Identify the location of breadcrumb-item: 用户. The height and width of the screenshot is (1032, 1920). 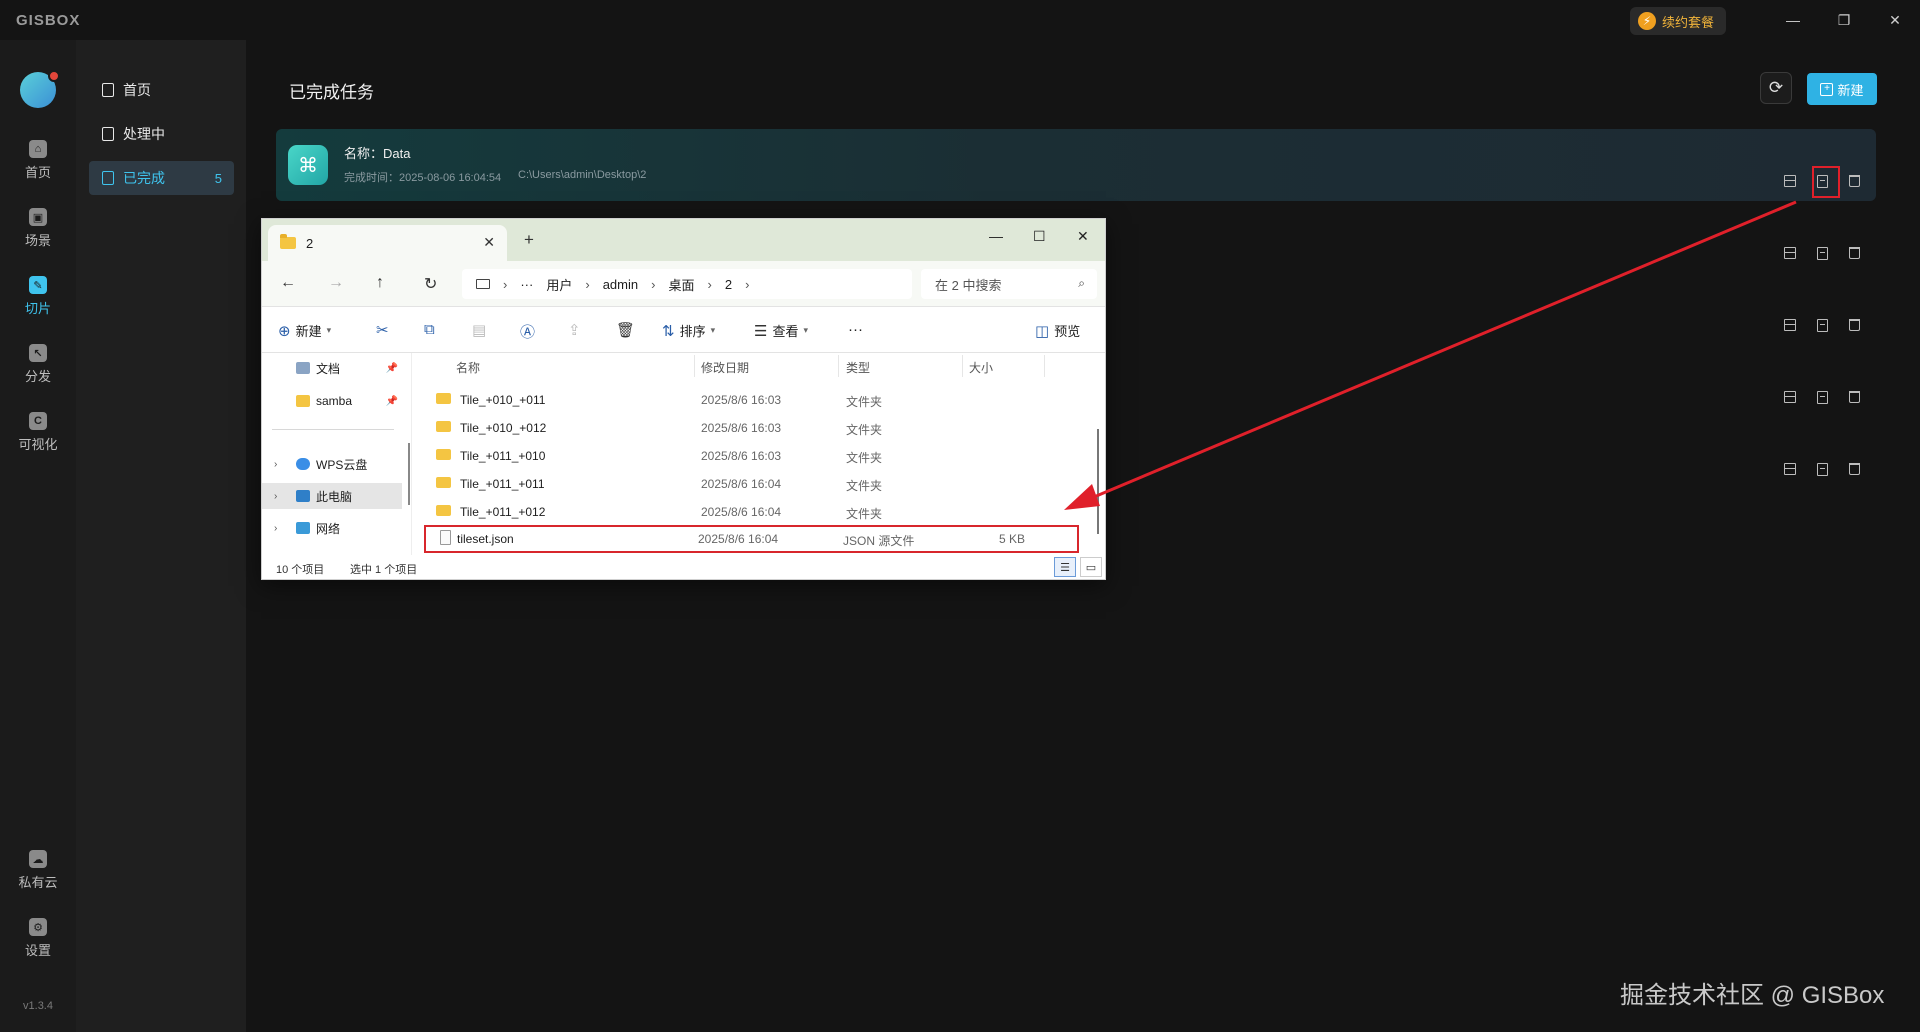
(559, 284).